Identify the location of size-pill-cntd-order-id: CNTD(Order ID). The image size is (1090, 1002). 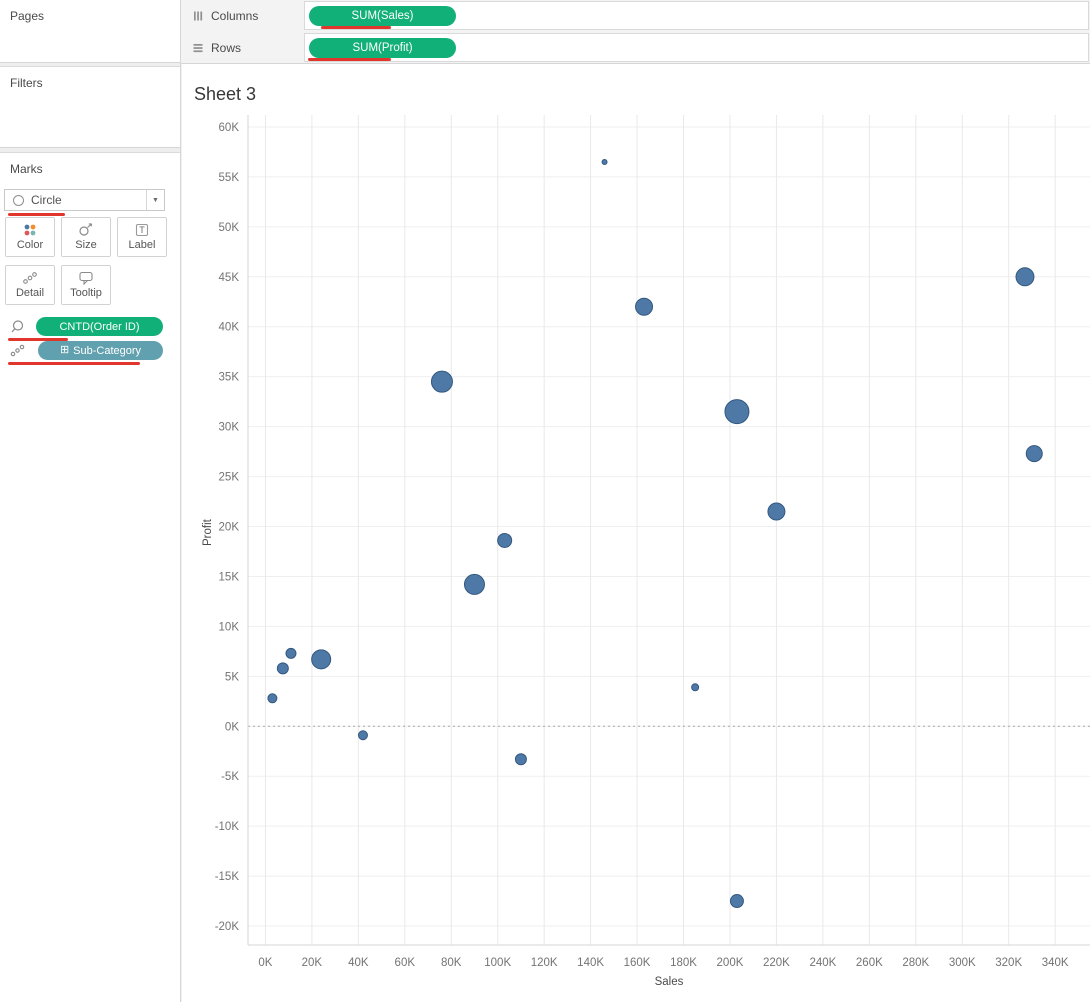
(99, 326).